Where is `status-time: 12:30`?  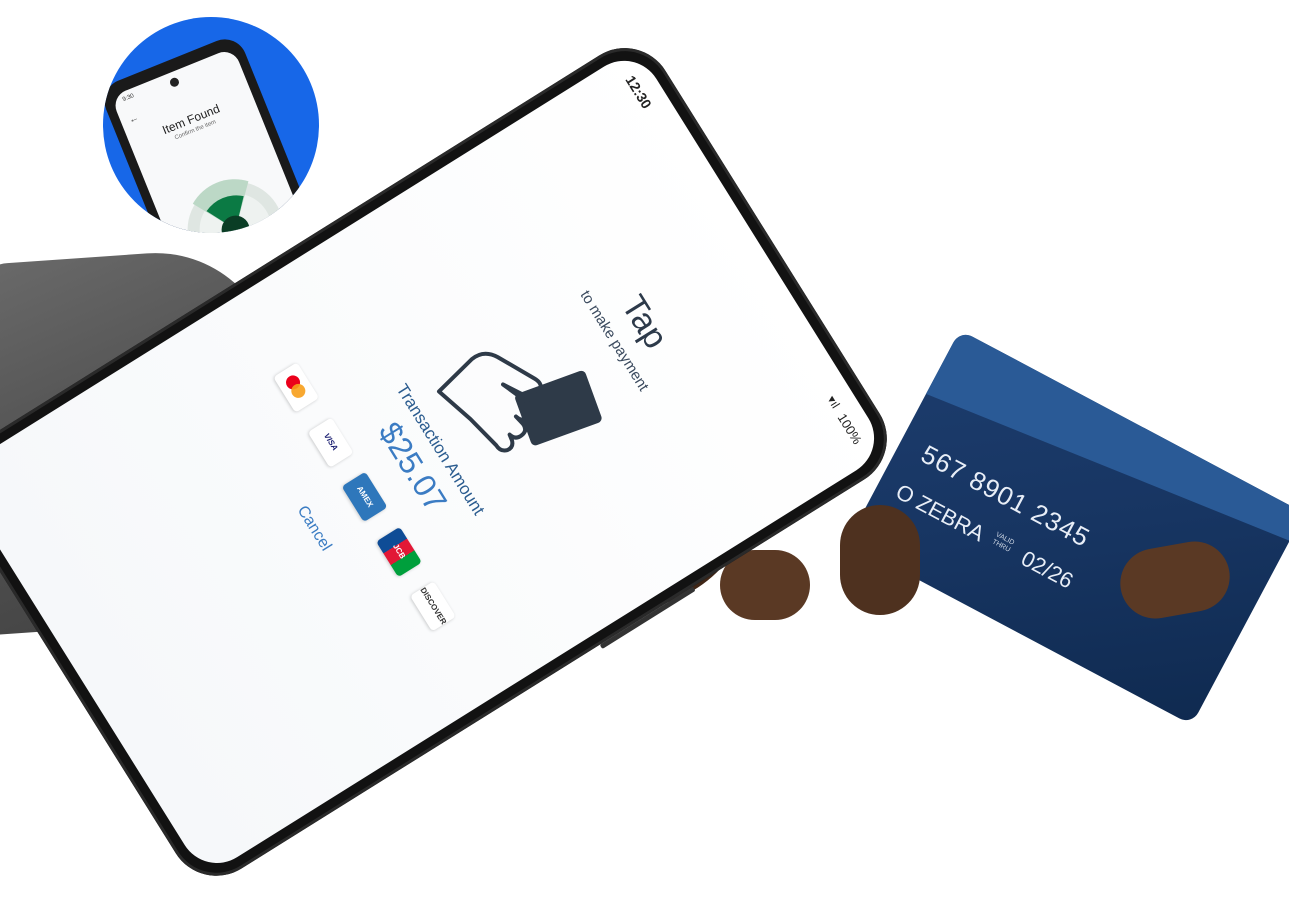
status-time: 12:30 is located at coordinates (638, 92).